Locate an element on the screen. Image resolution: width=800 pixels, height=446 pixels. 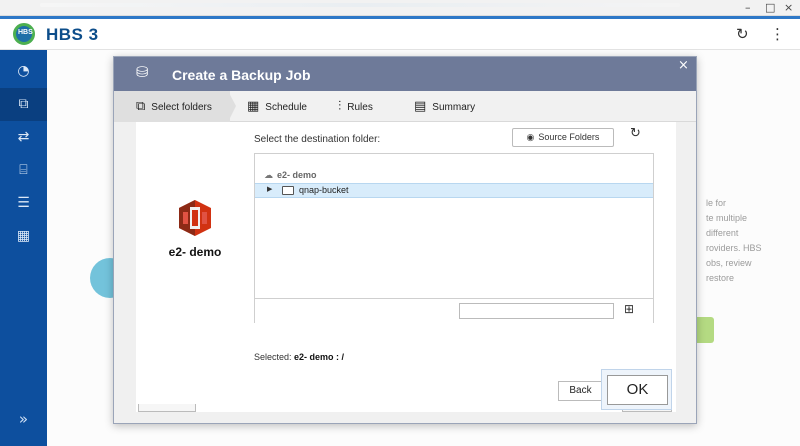
sync-icon: ⇄ is located at coordinates (23, 137).